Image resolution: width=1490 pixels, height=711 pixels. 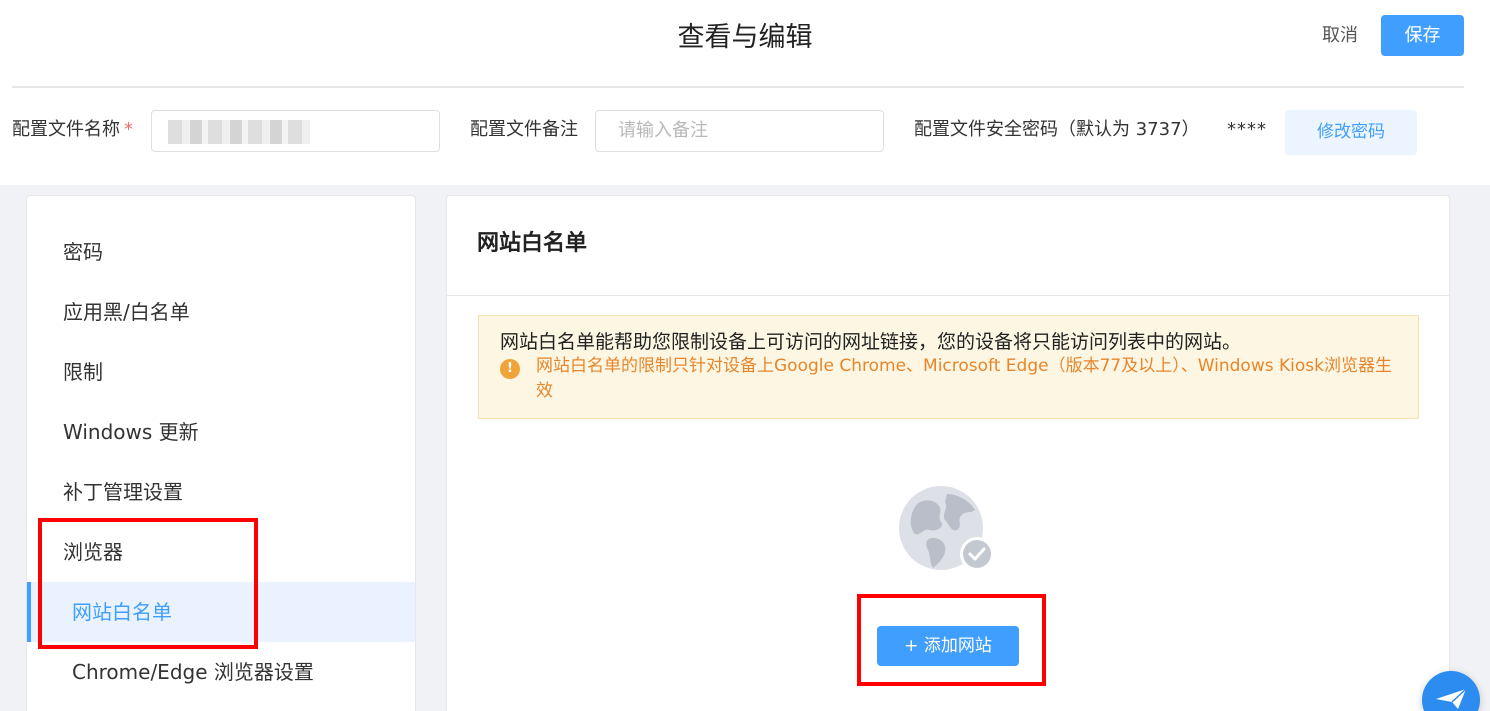 What do you see at coordinates (745, 37) in the screenshot?
I see `page-title: 查看与编辑` at bounding box center [745, 37].